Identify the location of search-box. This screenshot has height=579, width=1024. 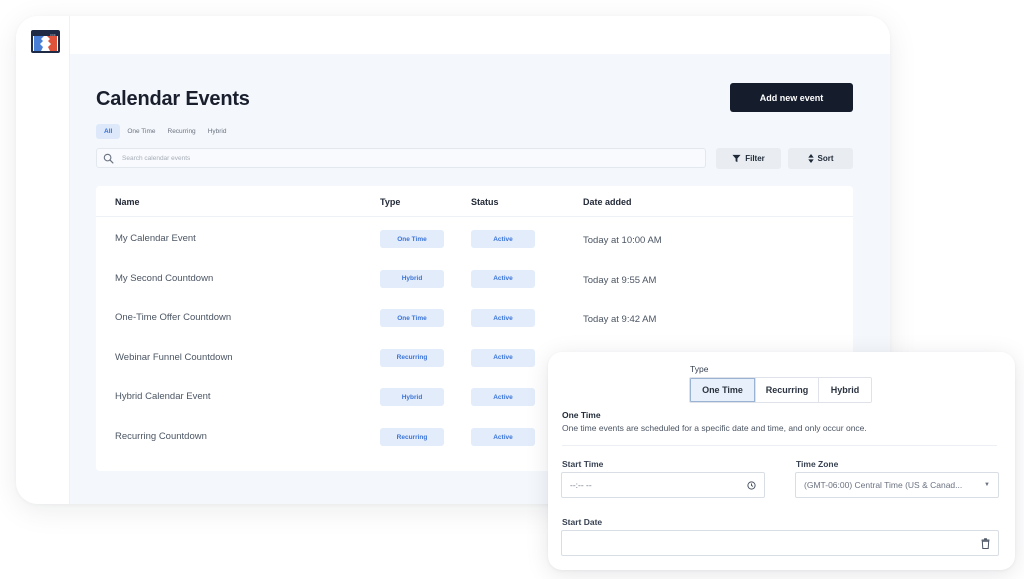
(401, 158).